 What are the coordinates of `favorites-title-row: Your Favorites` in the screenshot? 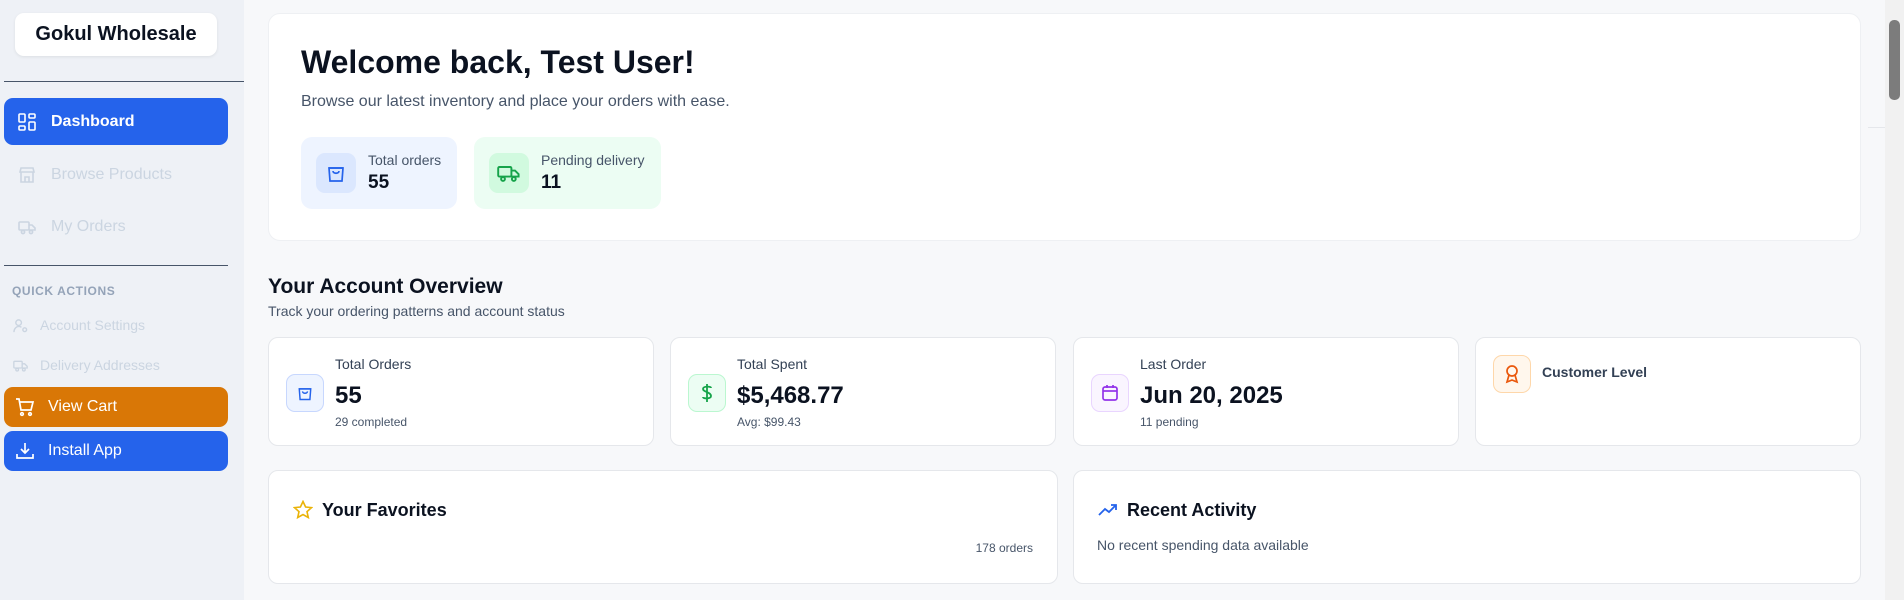 It's located at (369, 510).